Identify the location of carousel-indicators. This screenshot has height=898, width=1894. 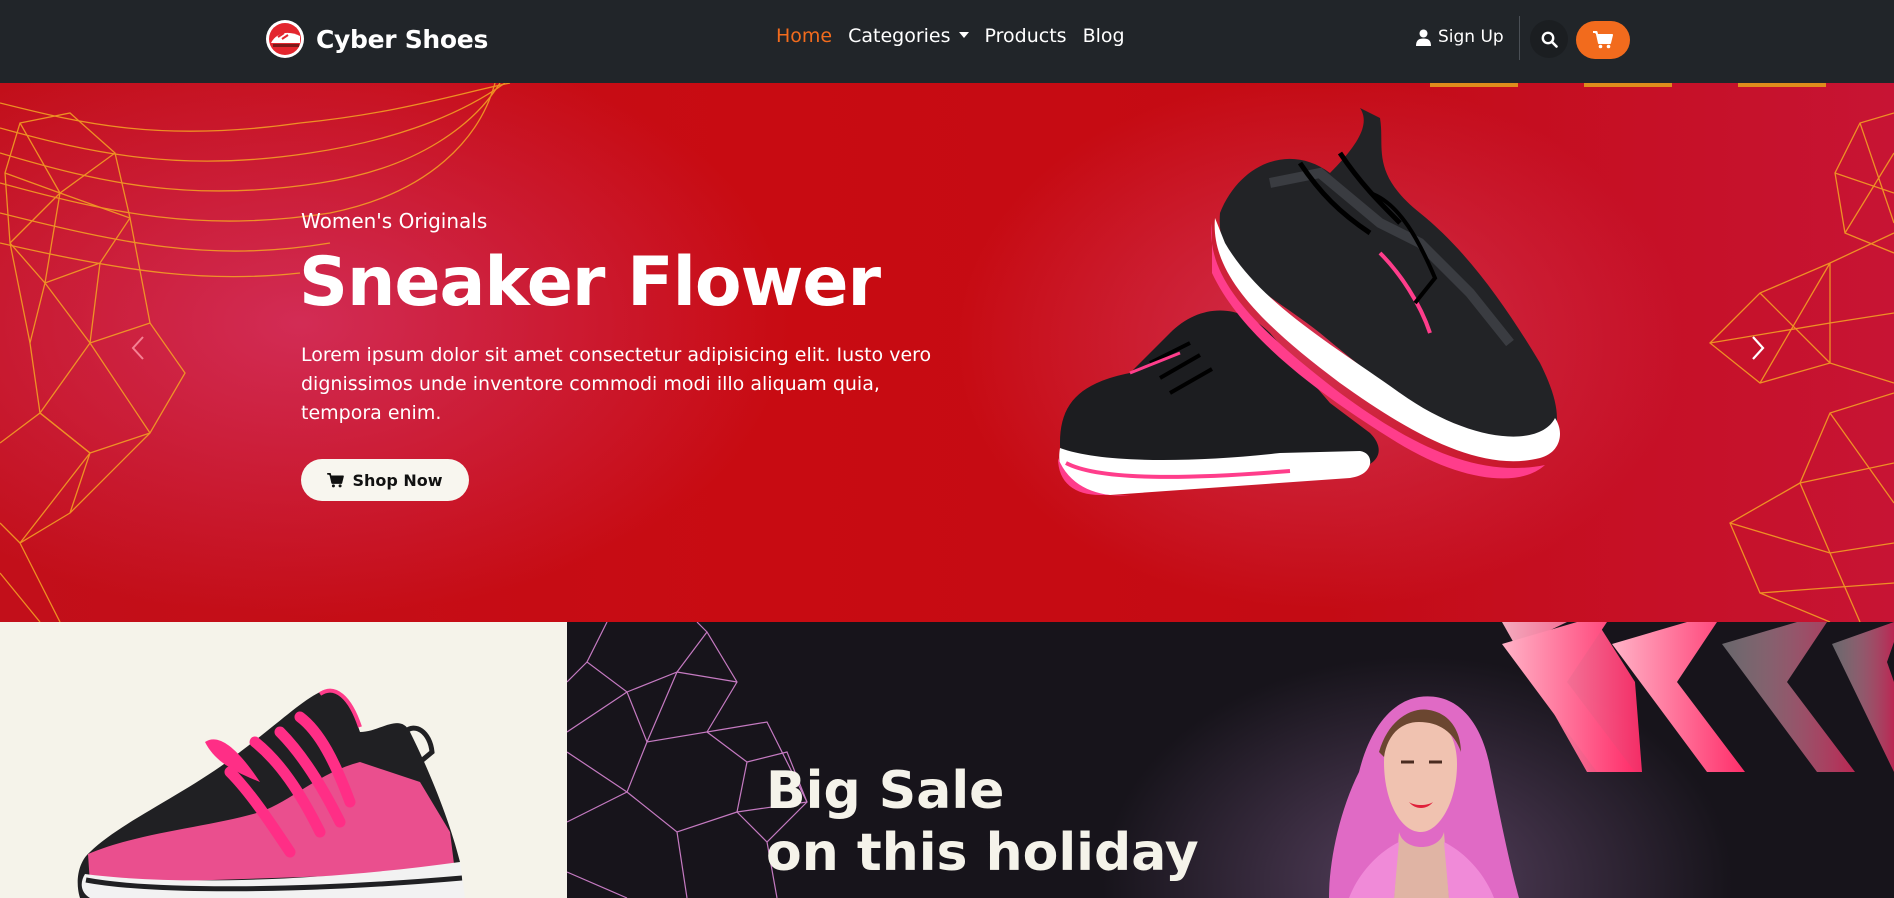
(1628, 85).